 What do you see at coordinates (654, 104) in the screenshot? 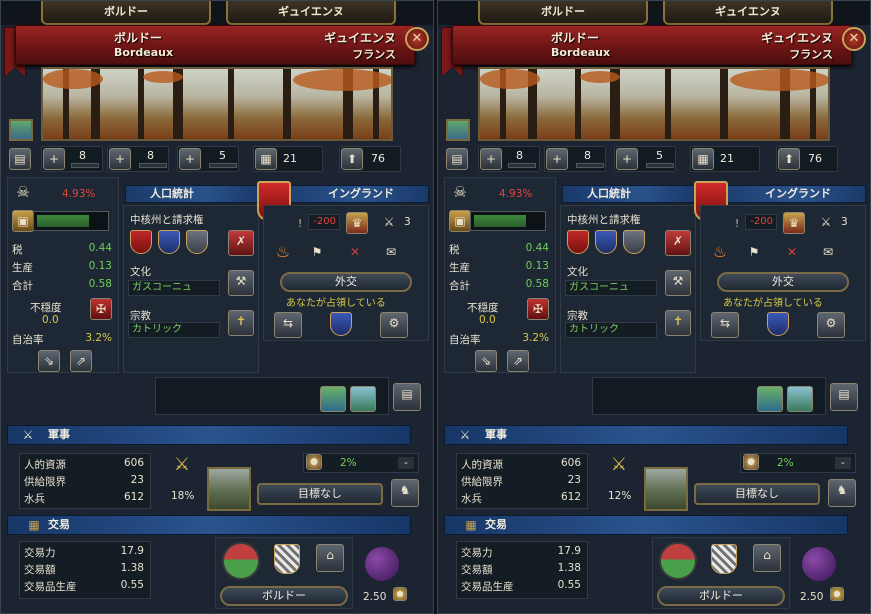
I see `province-picture` at bounding box center [654, 104].